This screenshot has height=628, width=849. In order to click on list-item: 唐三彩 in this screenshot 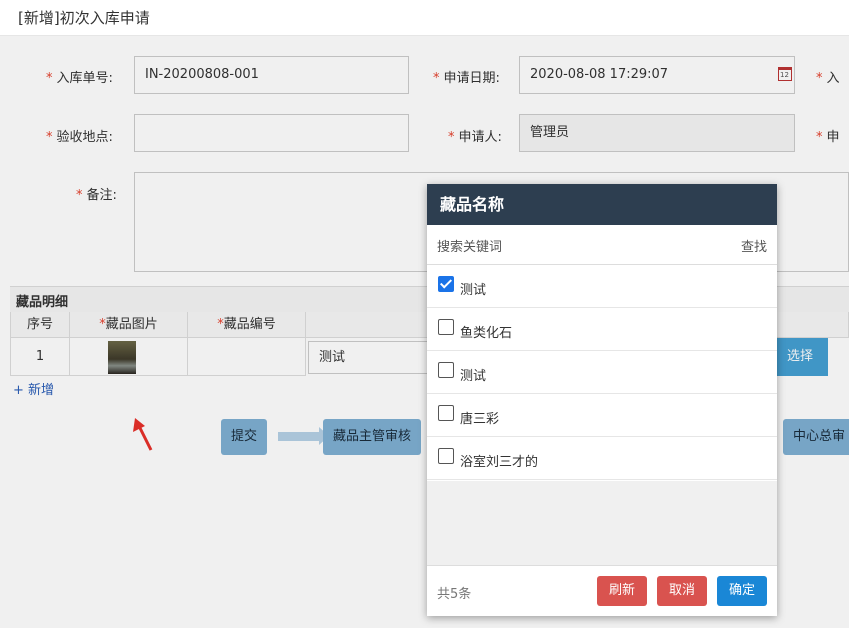, I will do `click(602, 415)`.